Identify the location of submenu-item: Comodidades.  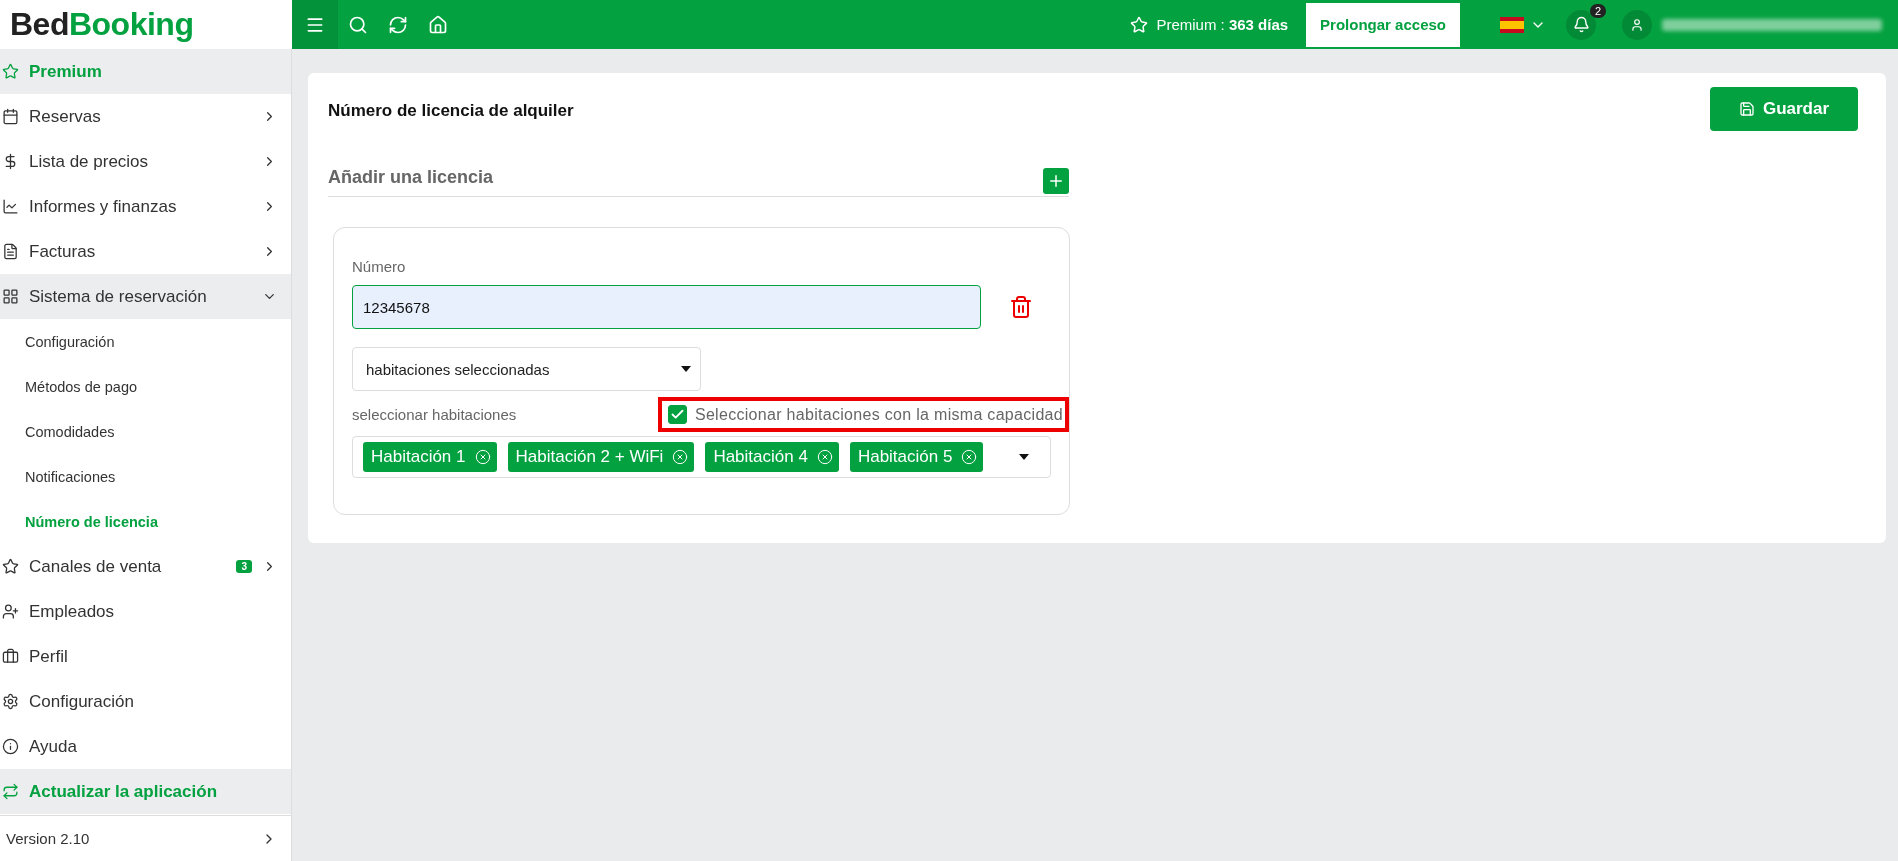
(145, 431).